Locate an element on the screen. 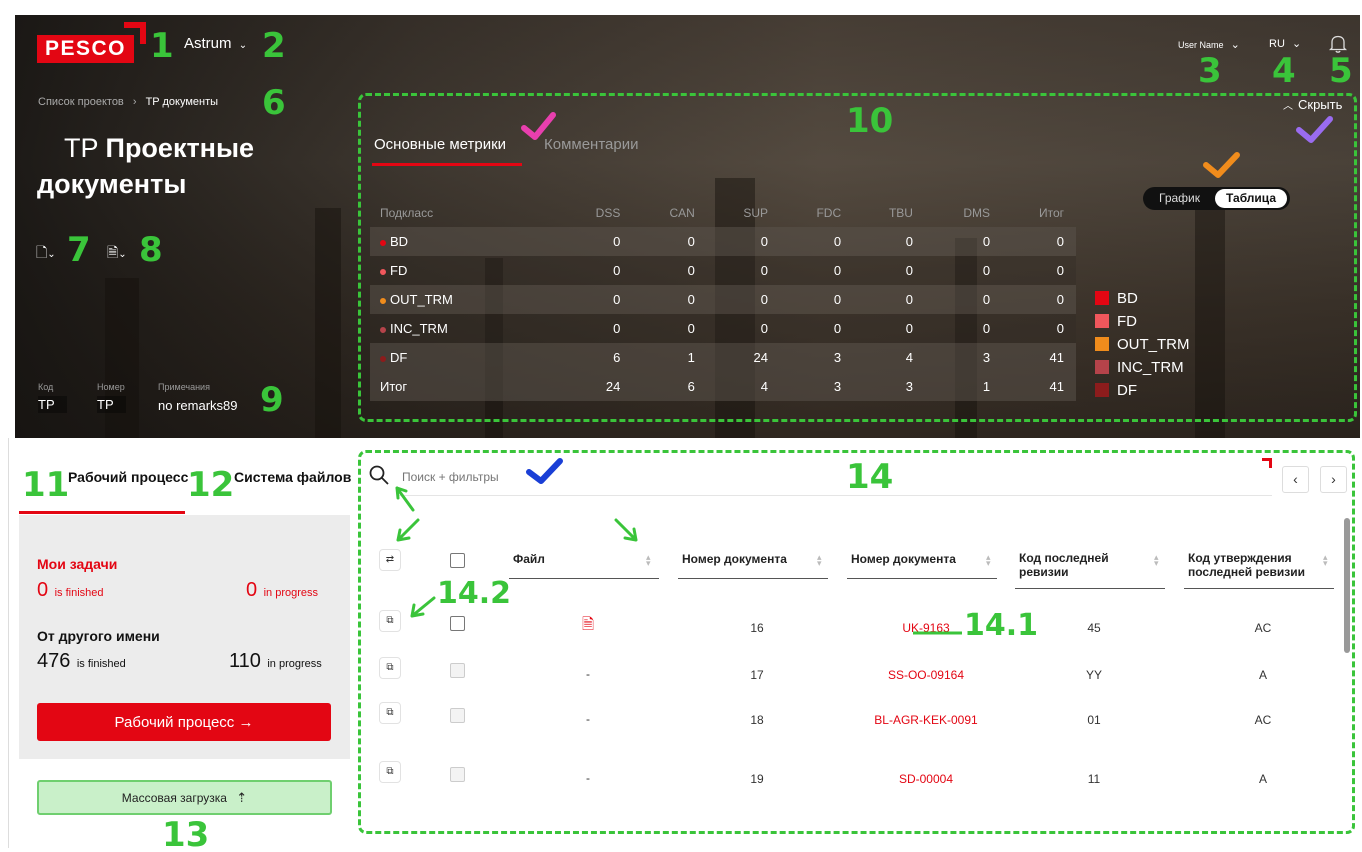  notes-label: Примечания is located at coordinates (184, 387).